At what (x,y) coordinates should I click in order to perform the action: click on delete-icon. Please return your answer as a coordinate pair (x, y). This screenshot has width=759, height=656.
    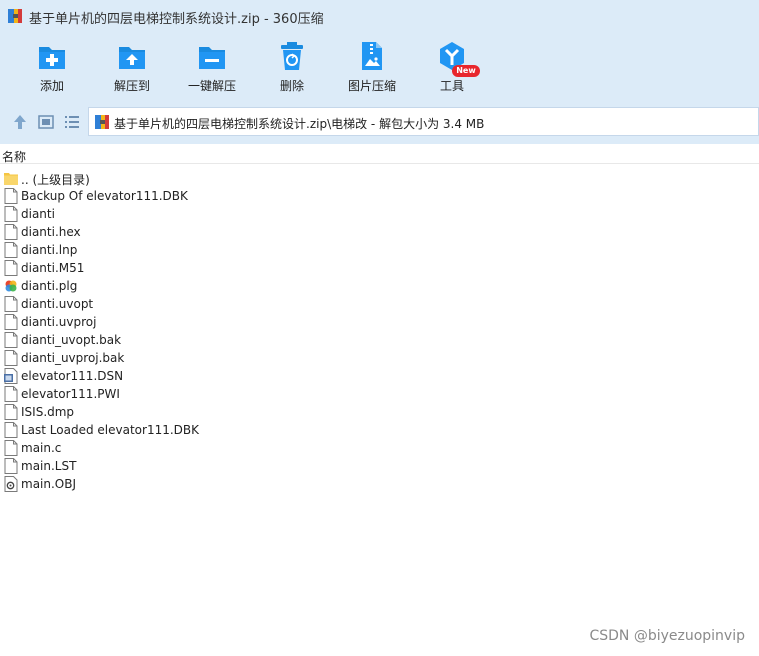
    Looking at the image, I should click on (292, 56).